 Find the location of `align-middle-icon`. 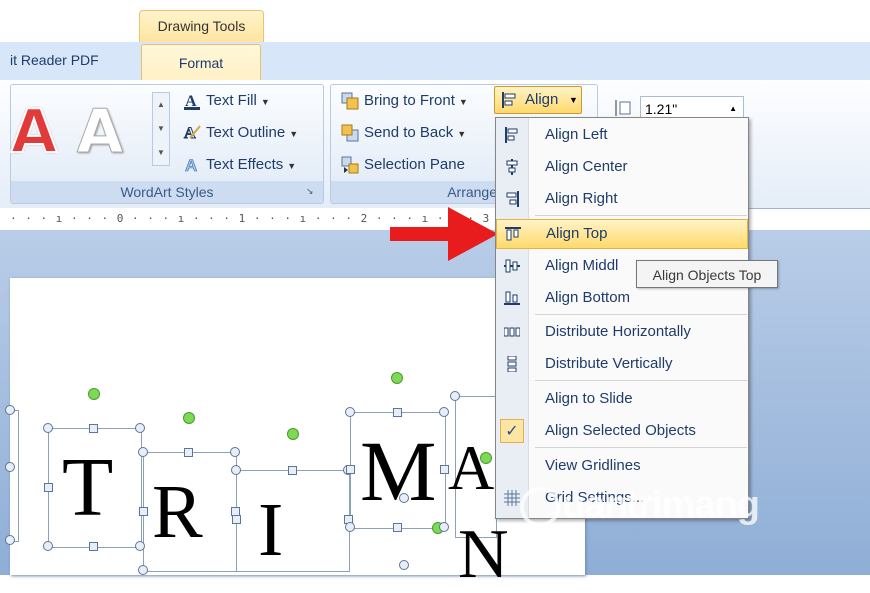

align-middle-icon is located at coordinates (512, 266).